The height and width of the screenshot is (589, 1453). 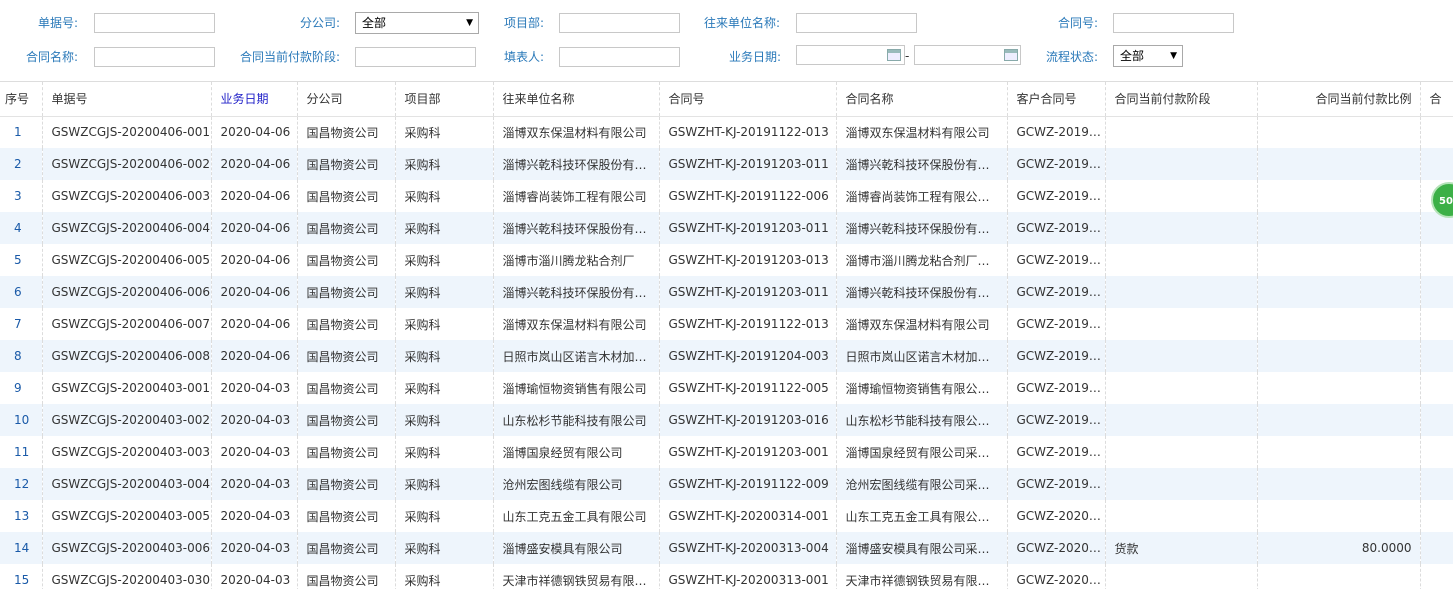 What do you see at coordinates (1078, 23) in the screenshot?
I see `contract-no-label: 合同号:` at bounding box center [1078, 23].